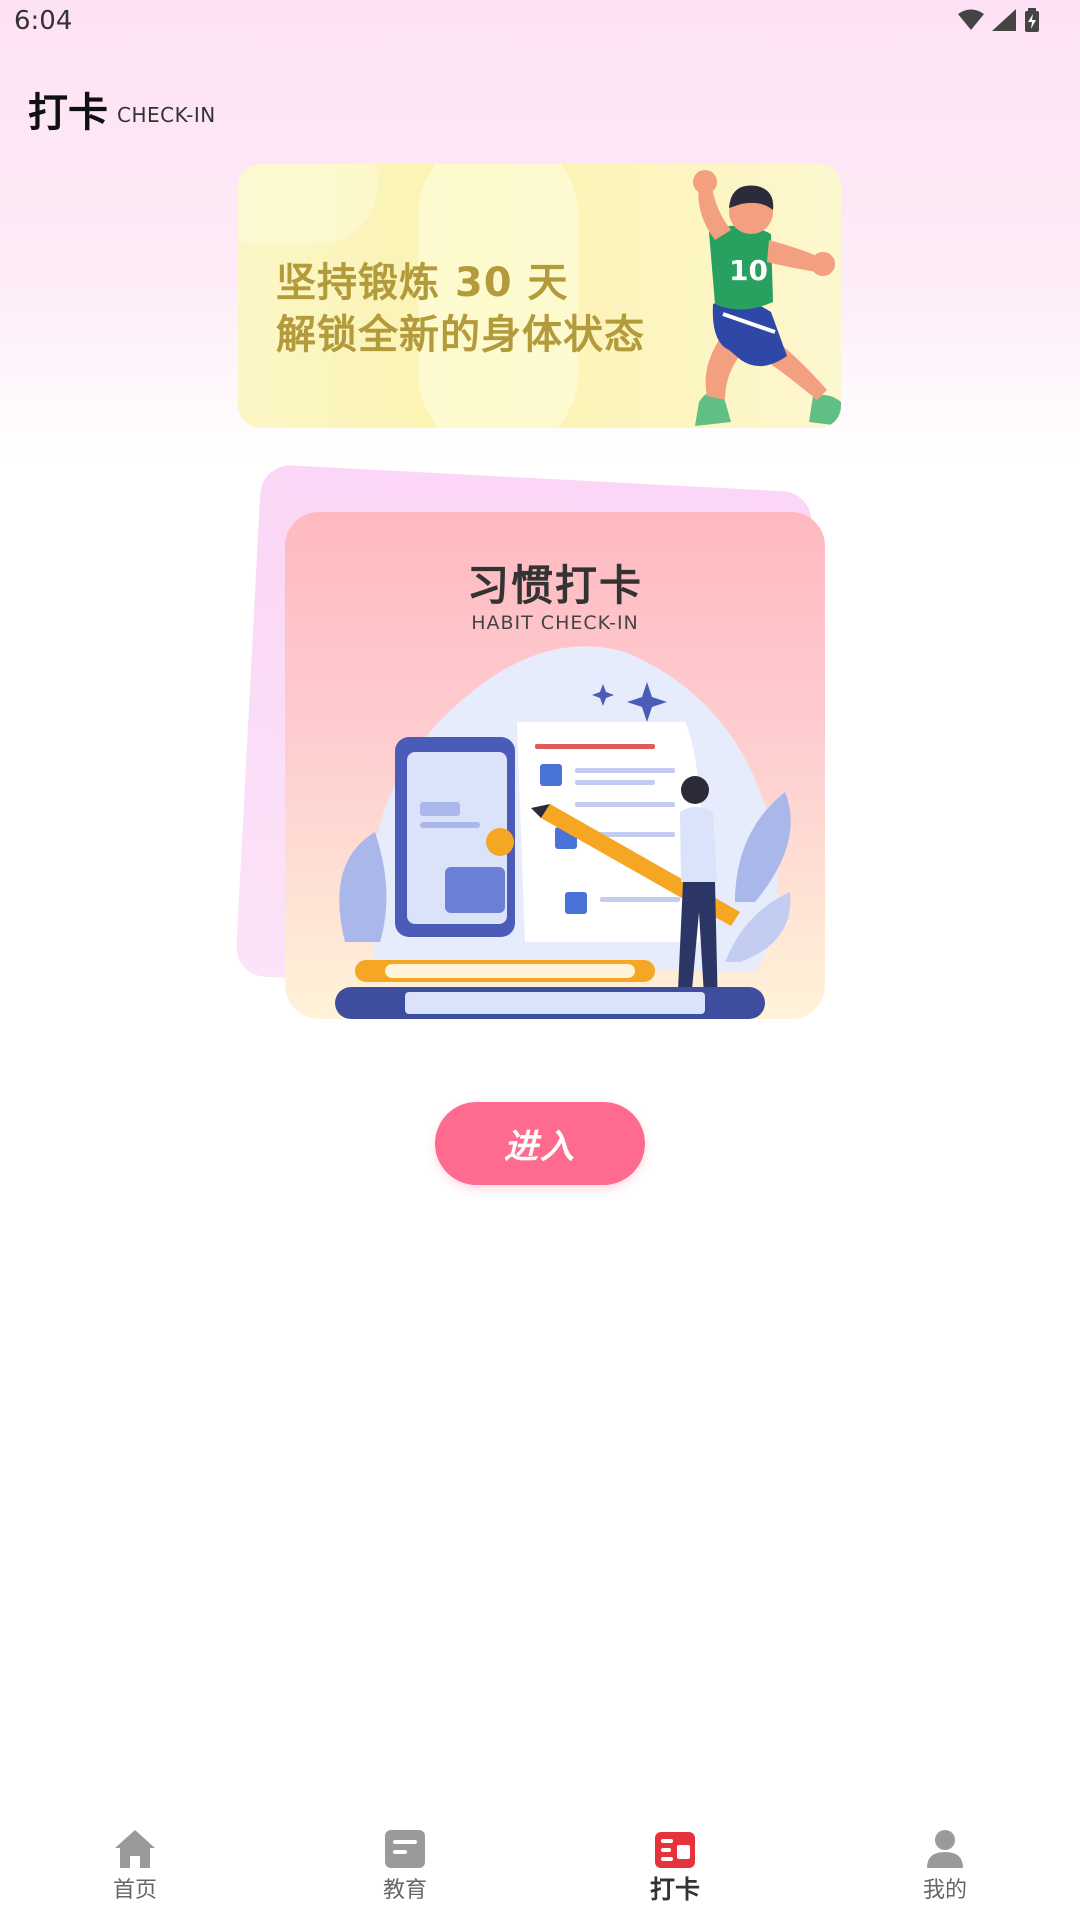 This screenshot has height=1920, width=1080. I want to click on status-bar: 6:04, so click(540, 22).